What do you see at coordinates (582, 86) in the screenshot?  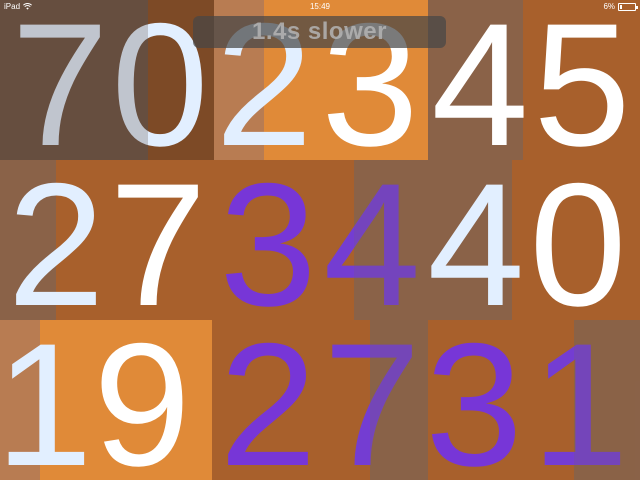 I see `digit-cell: 5` at bounding box center [582, 86].